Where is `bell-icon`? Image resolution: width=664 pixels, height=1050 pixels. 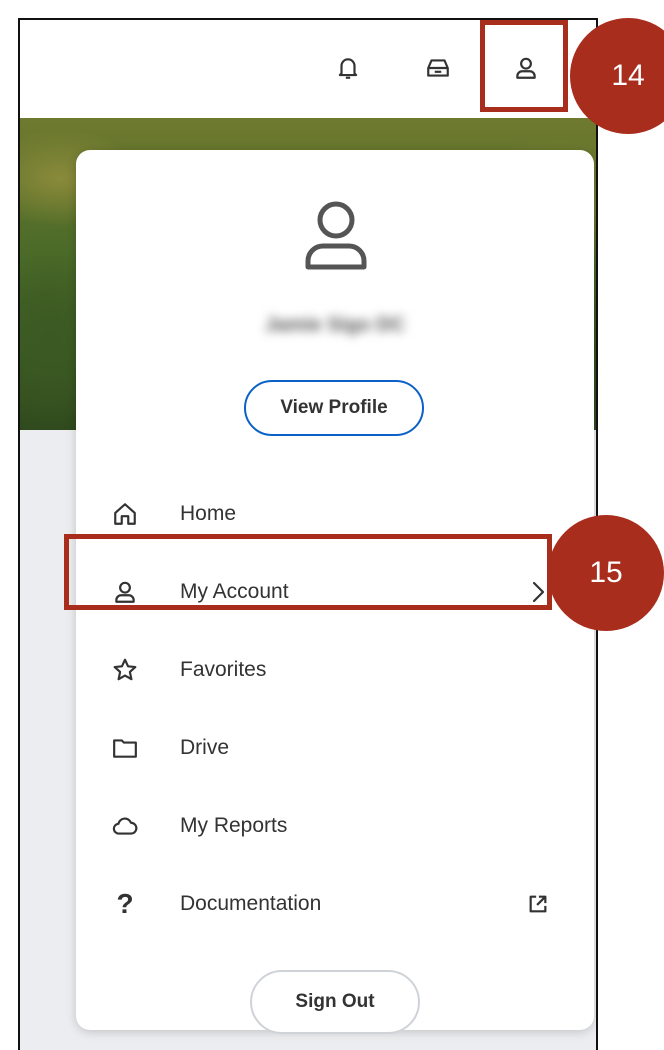 bell-icon is located at coordinates (348, 70).